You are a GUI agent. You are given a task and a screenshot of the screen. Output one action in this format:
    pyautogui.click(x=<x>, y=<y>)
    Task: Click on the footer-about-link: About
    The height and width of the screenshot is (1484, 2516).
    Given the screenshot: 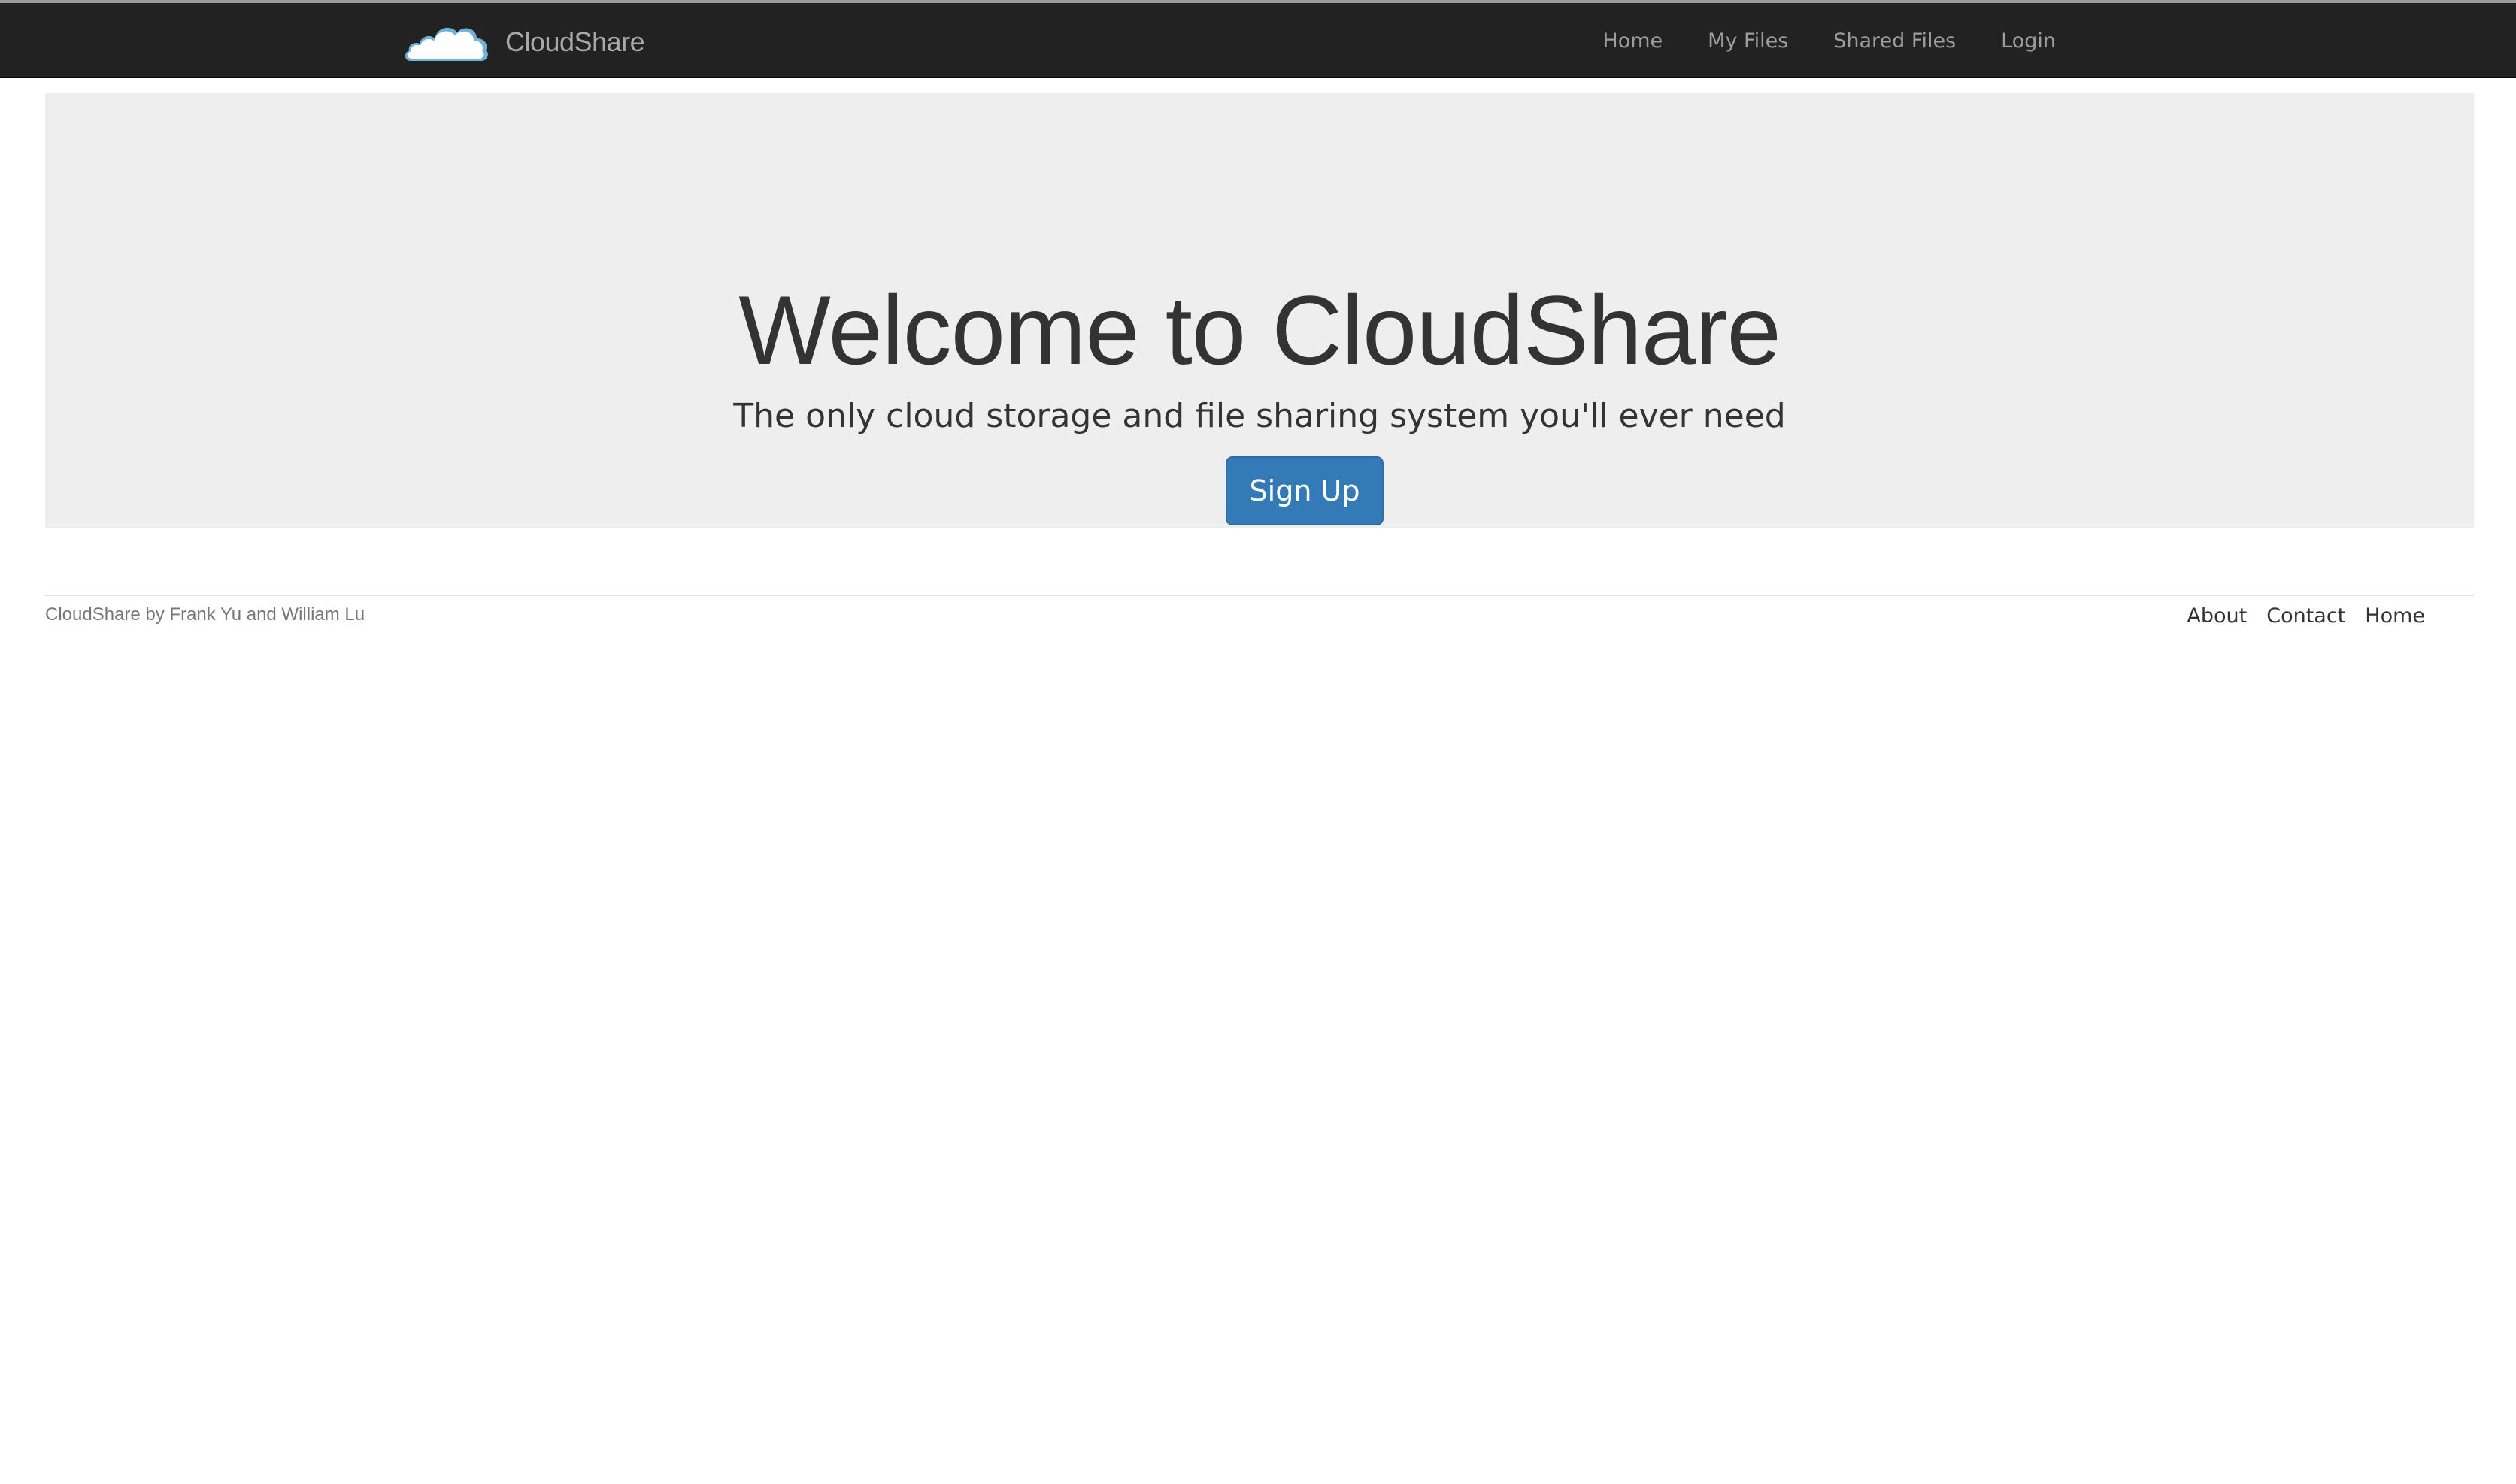 What is the action you would take?
    pyautogui.click(x=2217, y=616)
    